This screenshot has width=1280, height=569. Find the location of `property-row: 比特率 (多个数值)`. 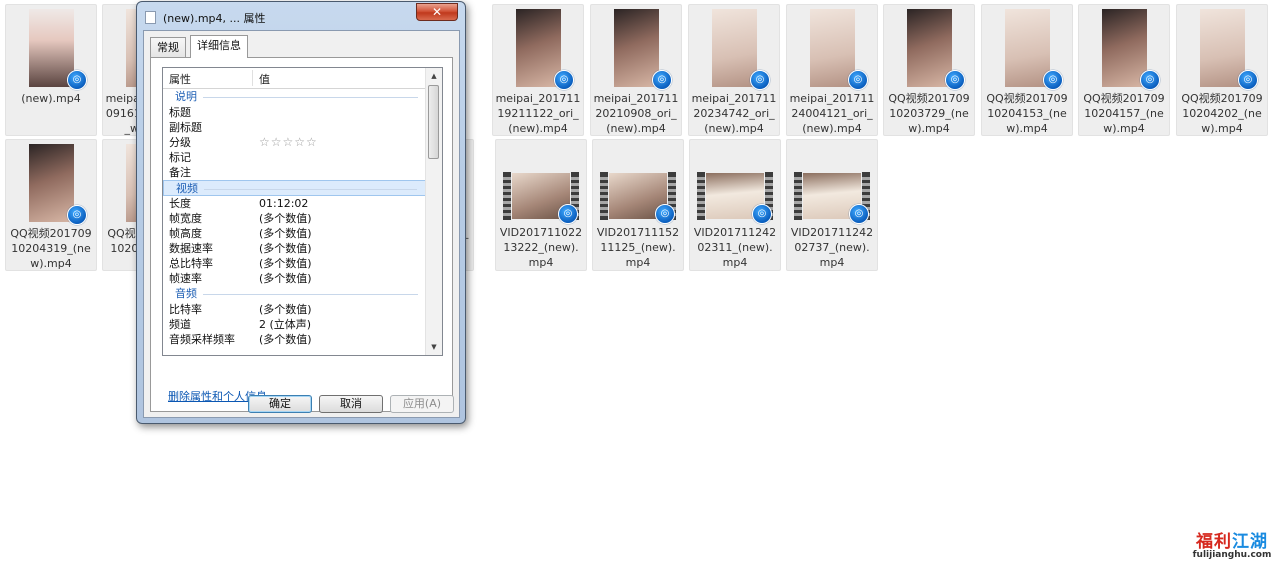

property-row: 比特率 (多个数值) is located at coordinates (294, 309).